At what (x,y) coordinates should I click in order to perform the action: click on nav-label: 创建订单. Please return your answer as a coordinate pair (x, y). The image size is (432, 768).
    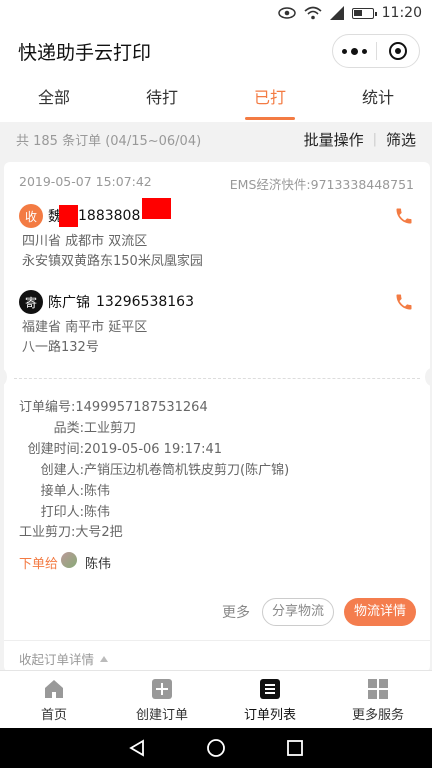
    Looking at the image, I should click on (161, 715).